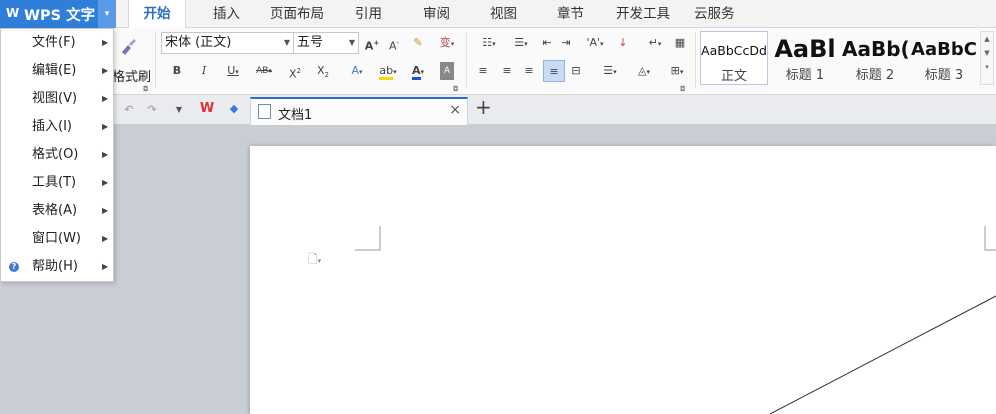 The width and height of the screenshot is (996, 414). I want to click on style-sample: AaBl, so click(805, 49).